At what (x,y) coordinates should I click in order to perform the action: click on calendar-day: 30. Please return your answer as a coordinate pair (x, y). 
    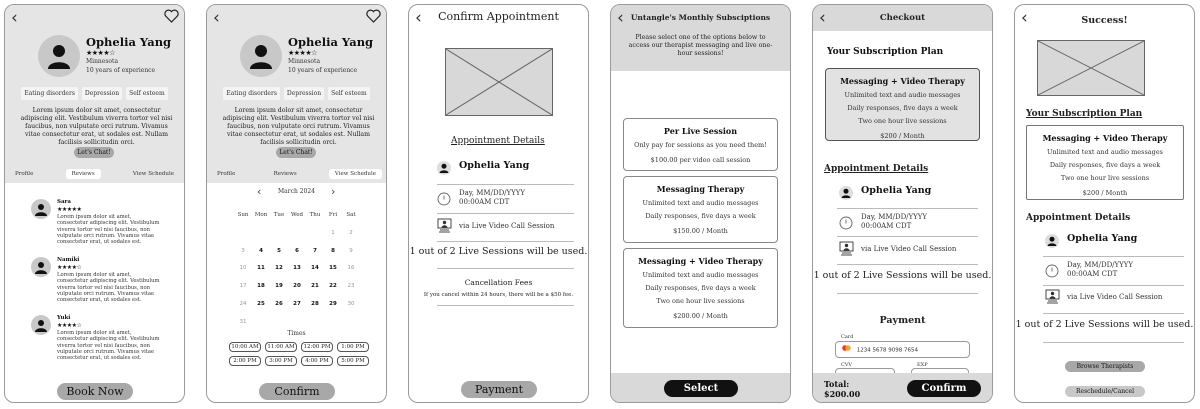
    Looking at the image, I should click on (351, 305).